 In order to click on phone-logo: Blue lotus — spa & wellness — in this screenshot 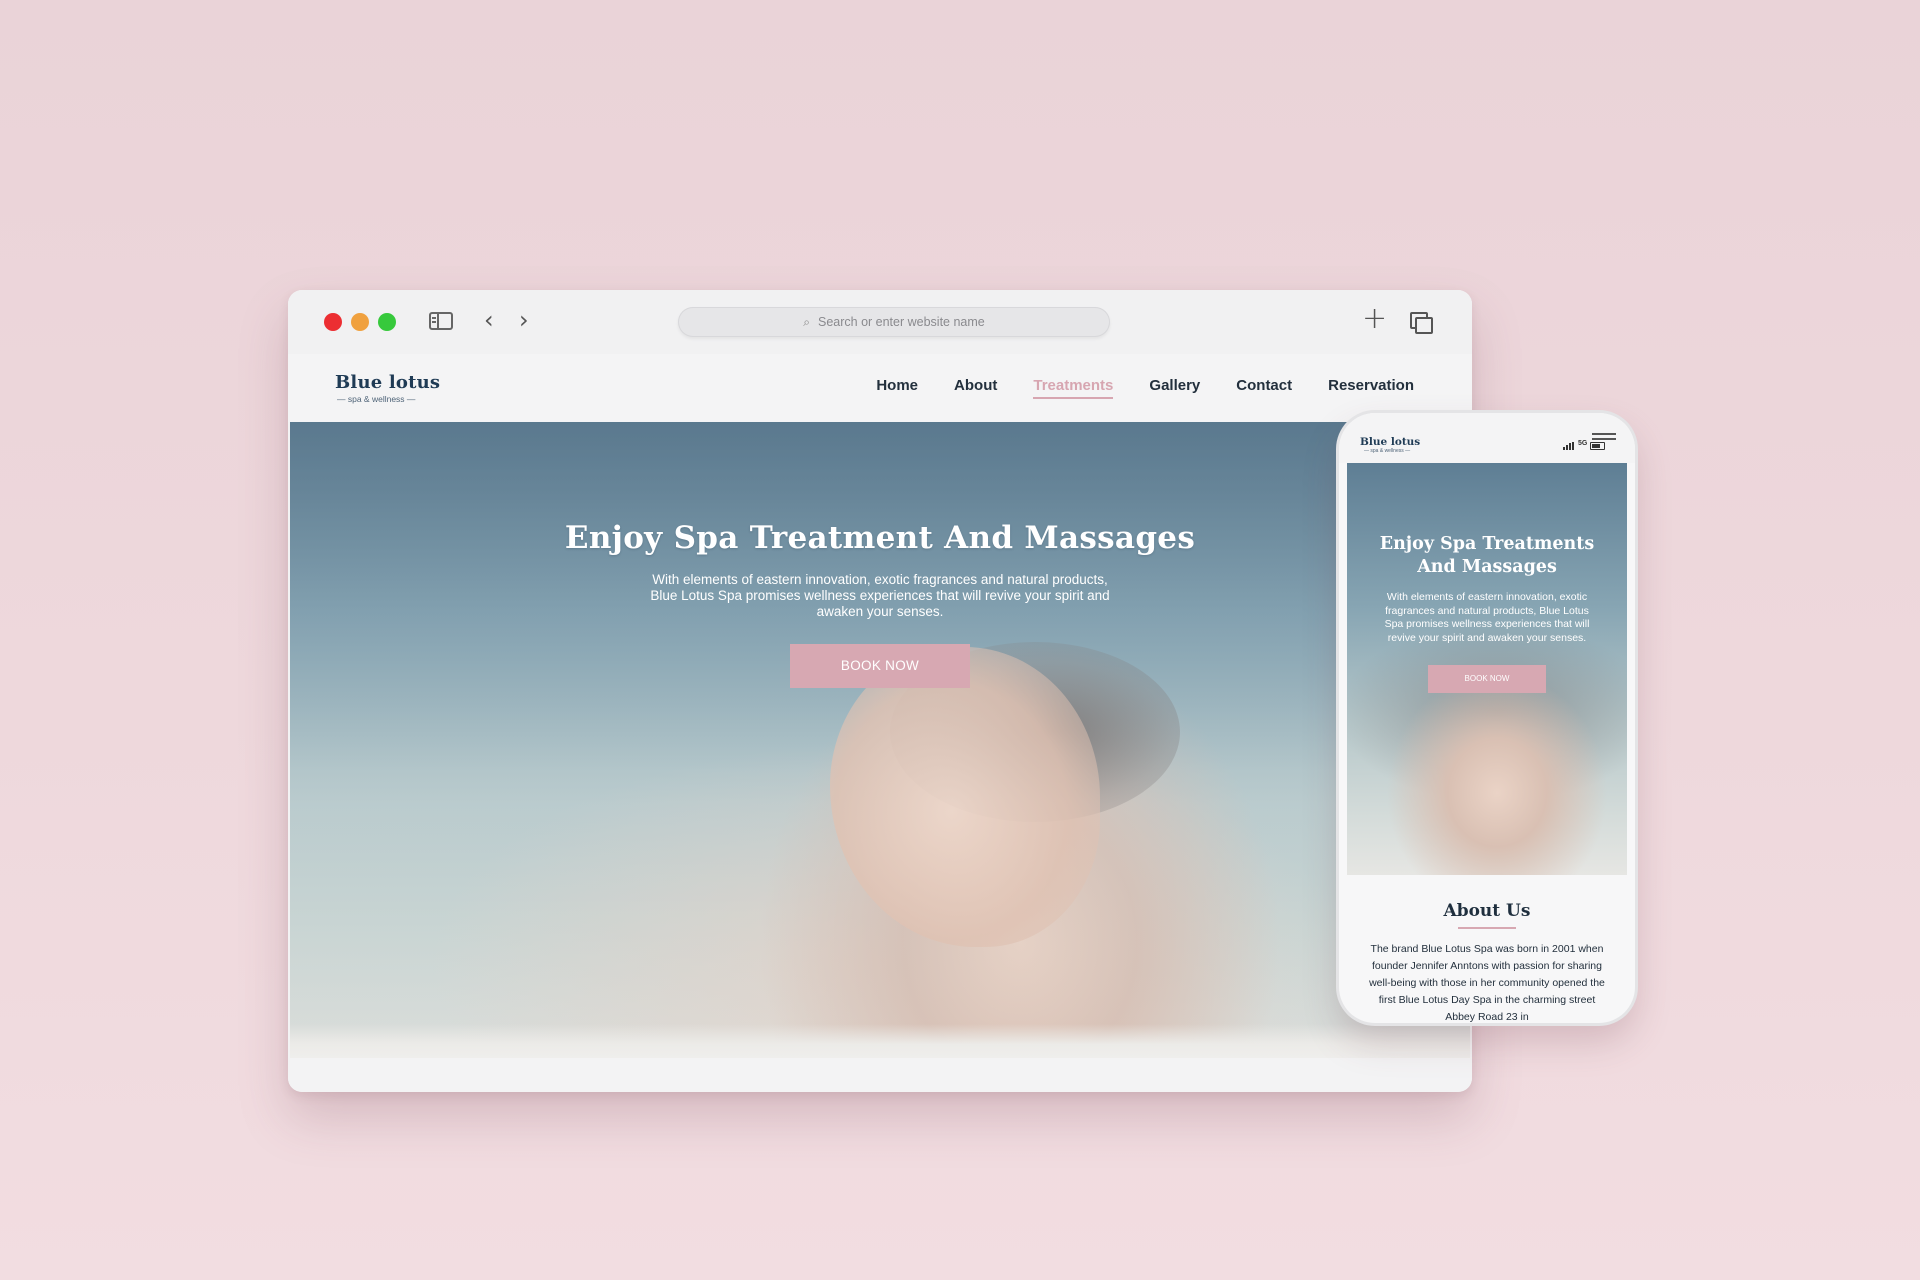, I will do `click(1390, 445)`.